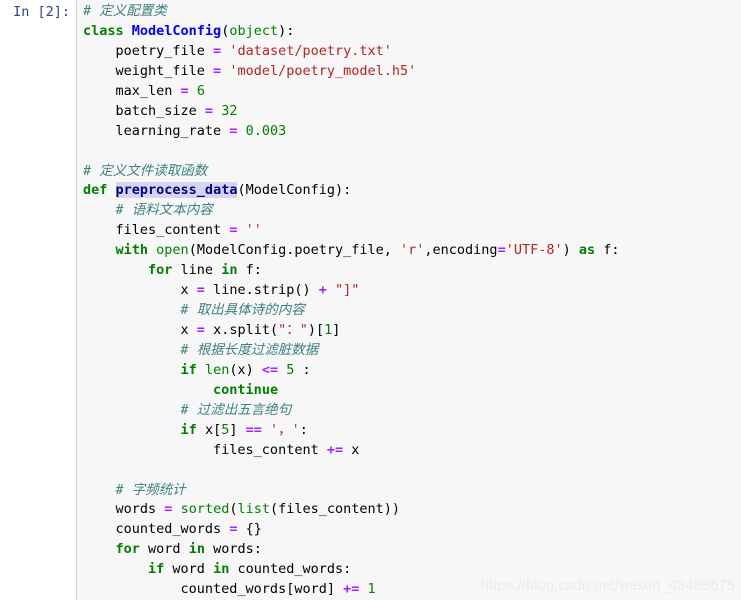  What do you see at coordinates (95, 190) in the screenshot?
I see `keyword-def: def` at bounding box center [95, 190].